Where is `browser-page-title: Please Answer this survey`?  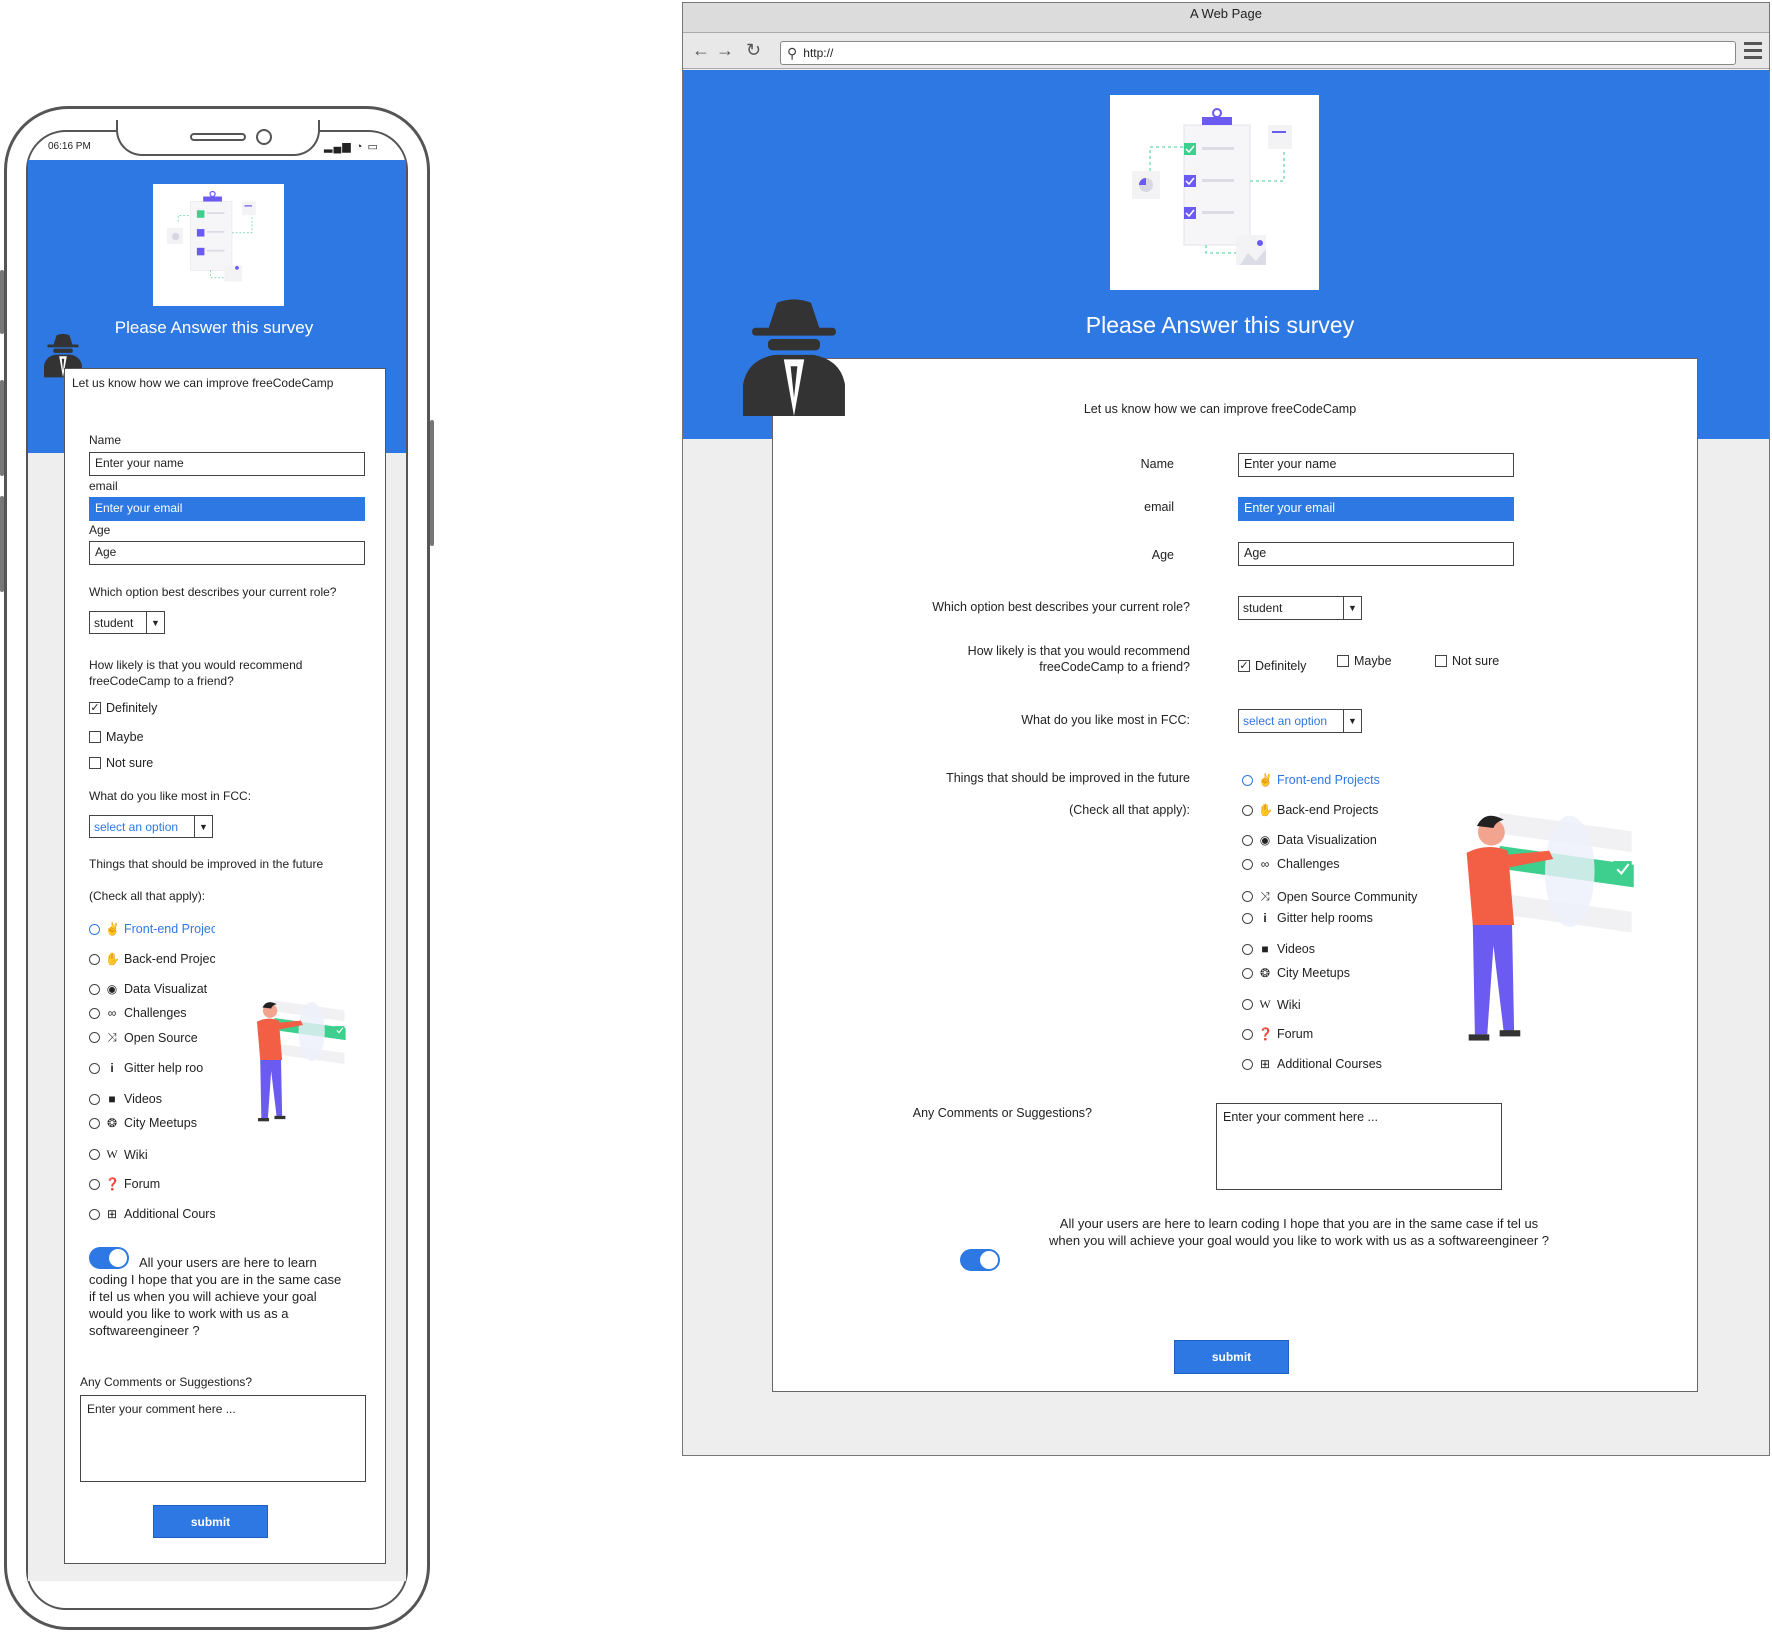
browser-page-title: Please Answer this survey is located at coordinates (1220, 325).